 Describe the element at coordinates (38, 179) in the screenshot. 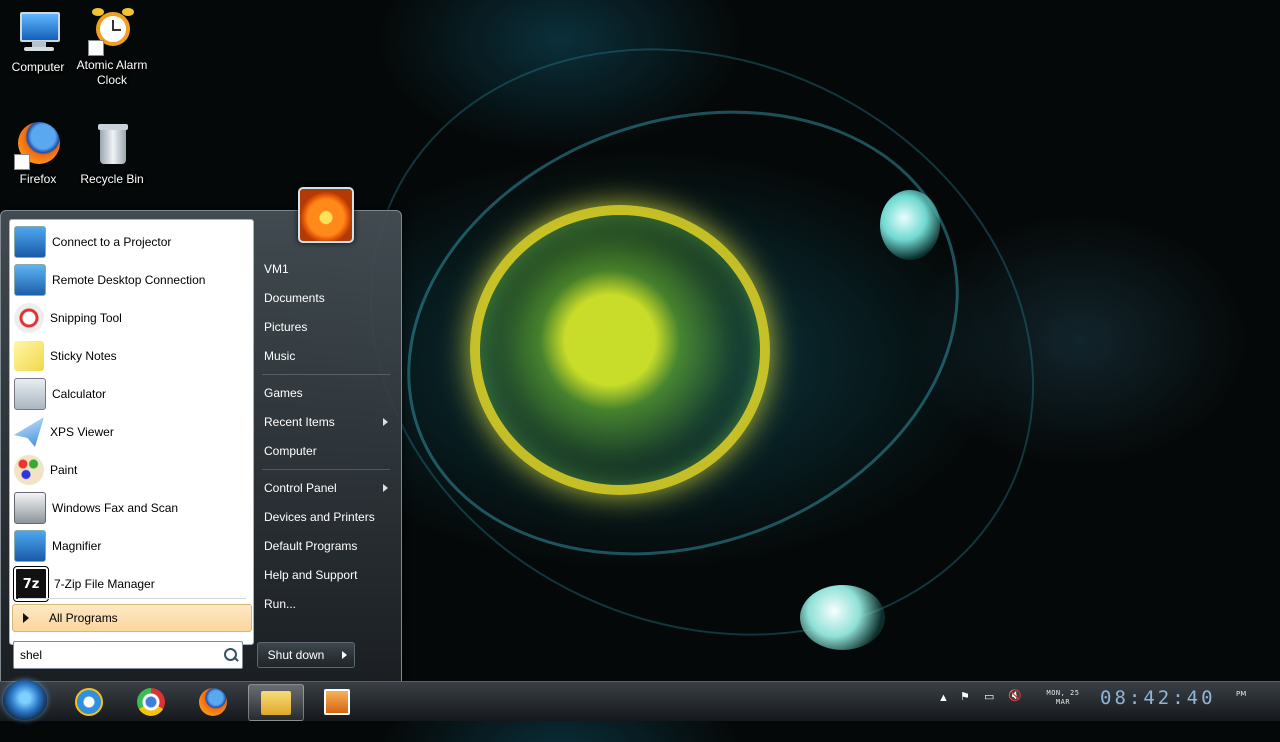

I see `desktop-icon-label: Firefox` at that location.